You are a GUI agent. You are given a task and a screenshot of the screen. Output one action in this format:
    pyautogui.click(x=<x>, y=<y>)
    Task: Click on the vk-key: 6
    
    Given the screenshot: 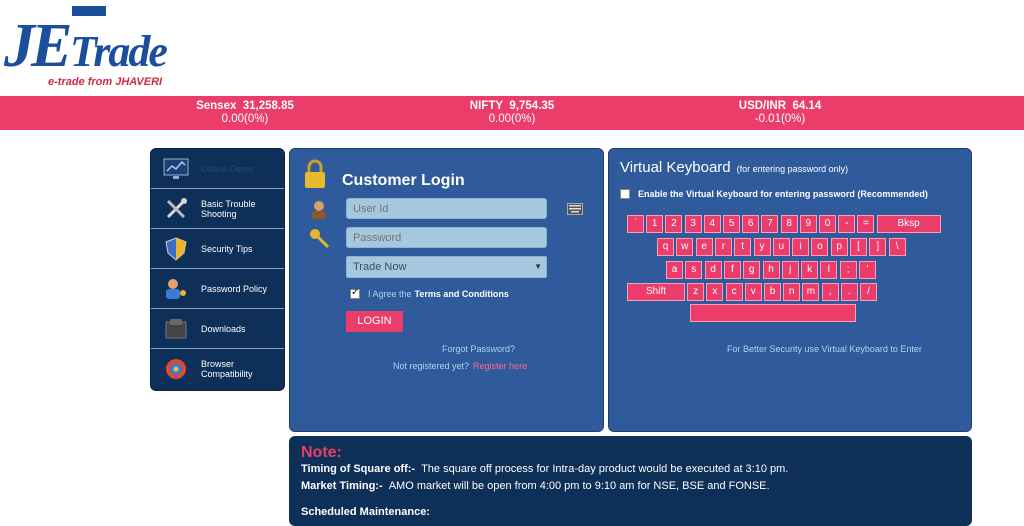 What is the action you would take?
    pyautogui.click(x=751, y=224)
    